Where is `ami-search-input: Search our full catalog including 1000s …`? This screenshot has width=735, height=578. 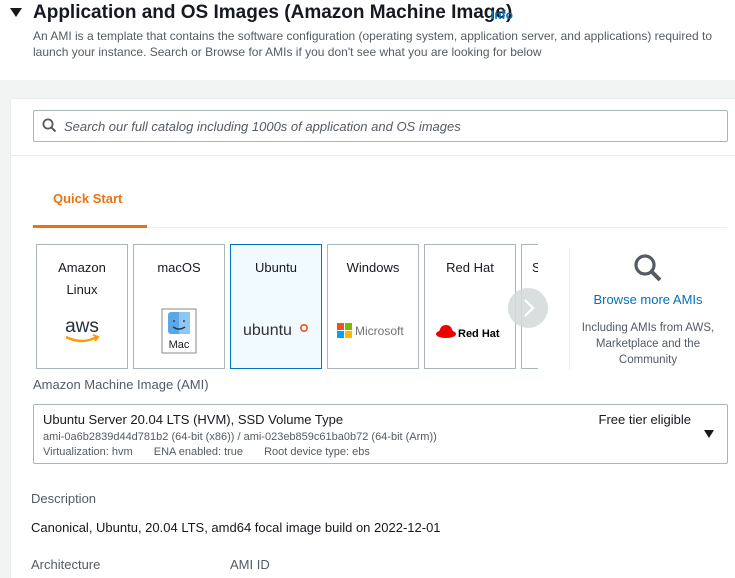 ami-search-input: Search our full catalog including 1000s … is located at coordinates (380, 126).